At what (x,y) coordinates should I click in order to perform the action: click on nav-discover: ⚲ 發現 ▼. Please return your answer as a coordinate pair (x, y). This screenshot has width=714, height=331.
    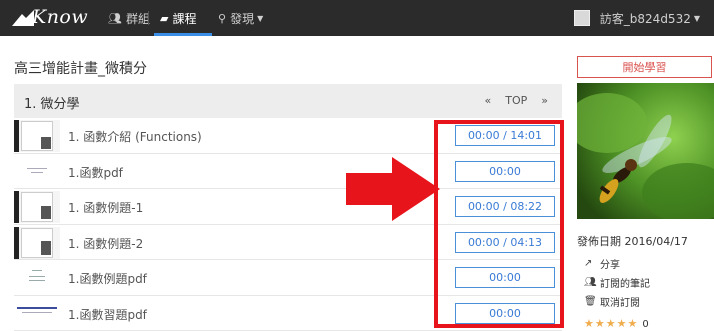
    Looking at the image, I should click on (240, 18).